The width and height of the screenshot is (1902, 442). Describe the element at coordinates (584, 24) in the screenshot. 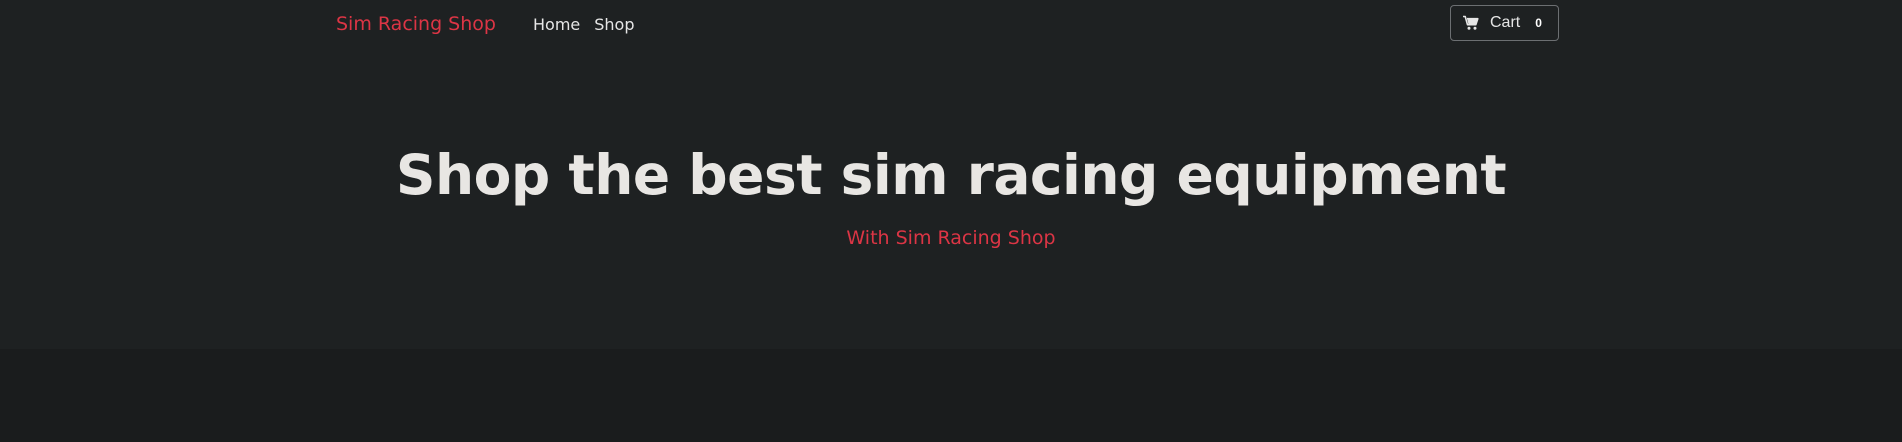

I see `nav-links: Home Shop` at that location.